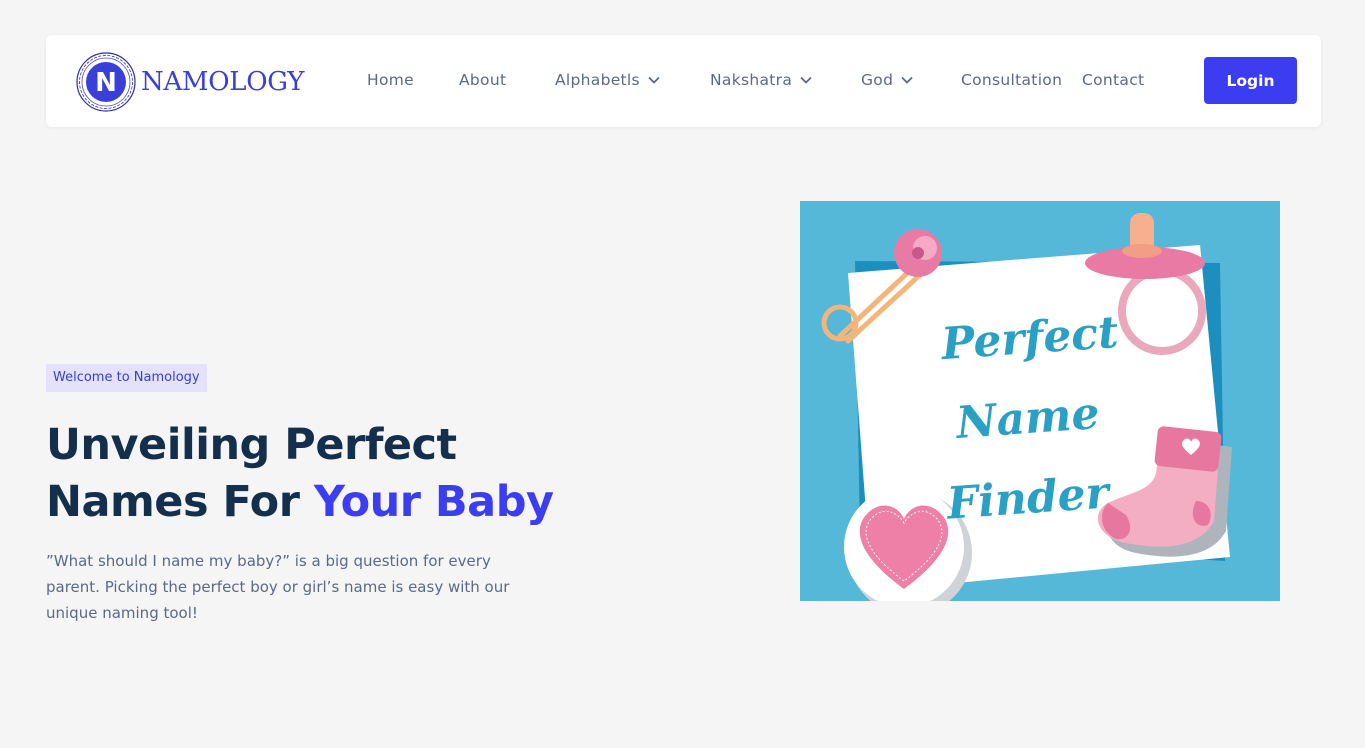 This screenshot has width=1365, height=748. I want to click on welcome-badge: Welcome to Namology, so click(126, 378).